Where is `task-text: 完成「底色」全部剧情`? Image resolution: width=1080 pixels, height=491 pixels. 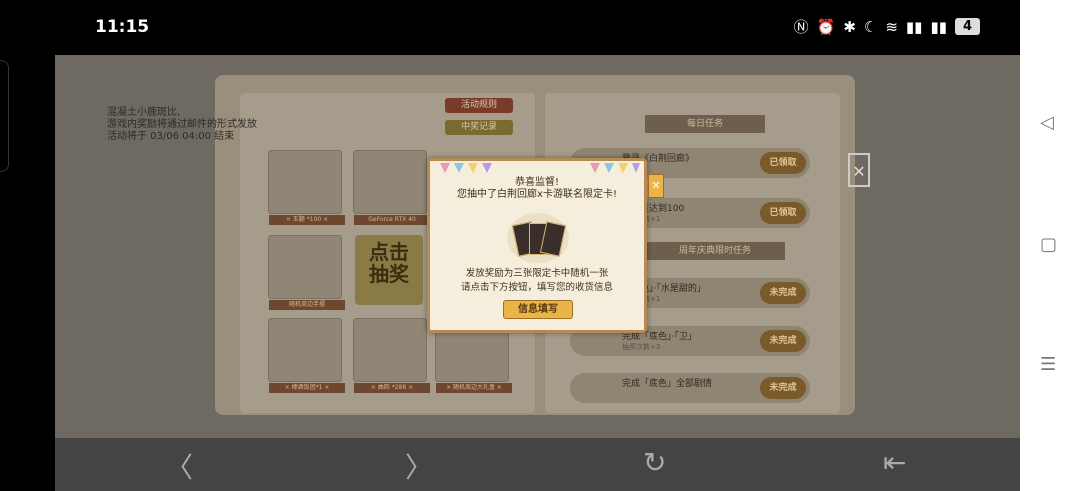
task-text: 完成「底色」全部剧情 is located at coordinates (667, 384).